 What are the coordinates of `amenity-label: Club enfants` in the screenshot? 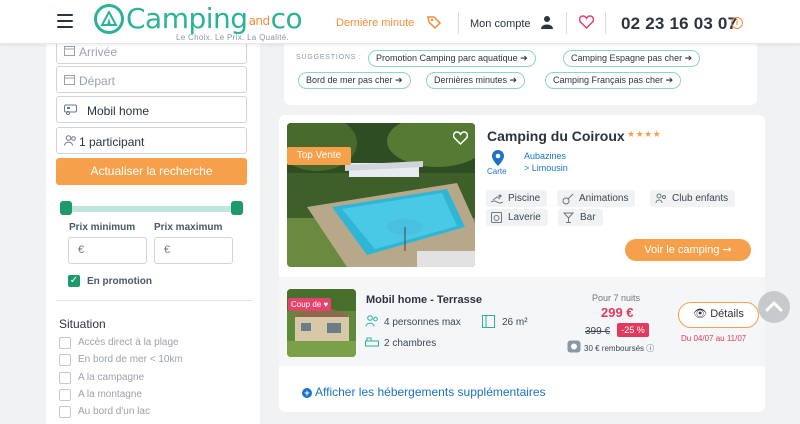 It's located at (700, 198).